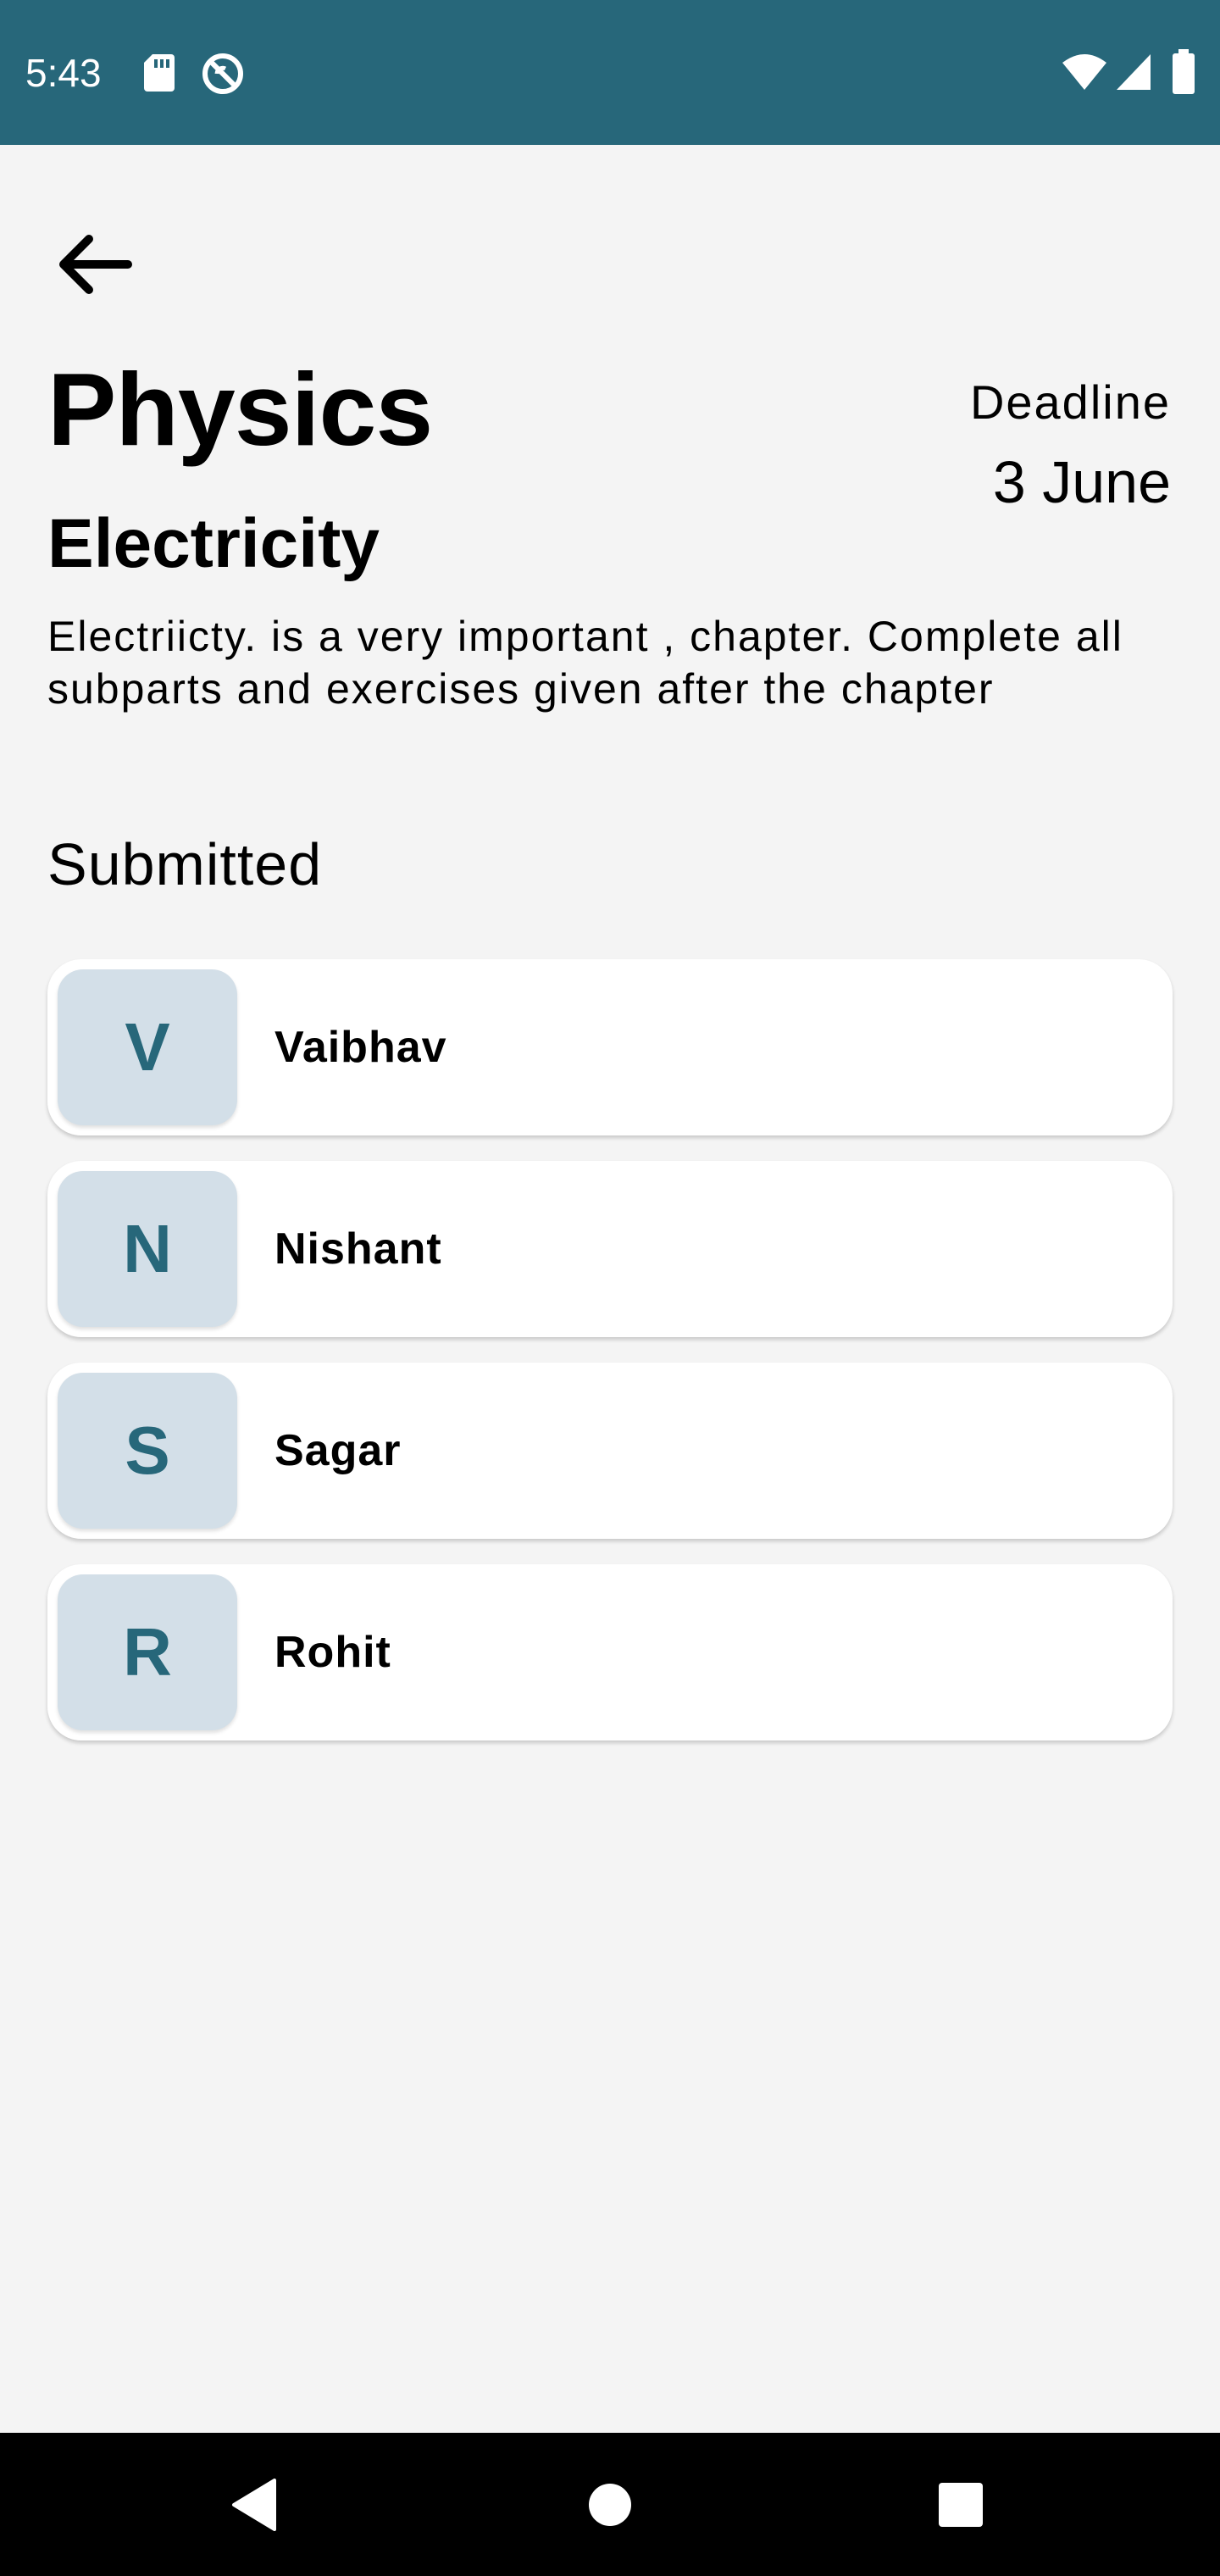  I want to click on student-avatar: R, so click(147, 1652).